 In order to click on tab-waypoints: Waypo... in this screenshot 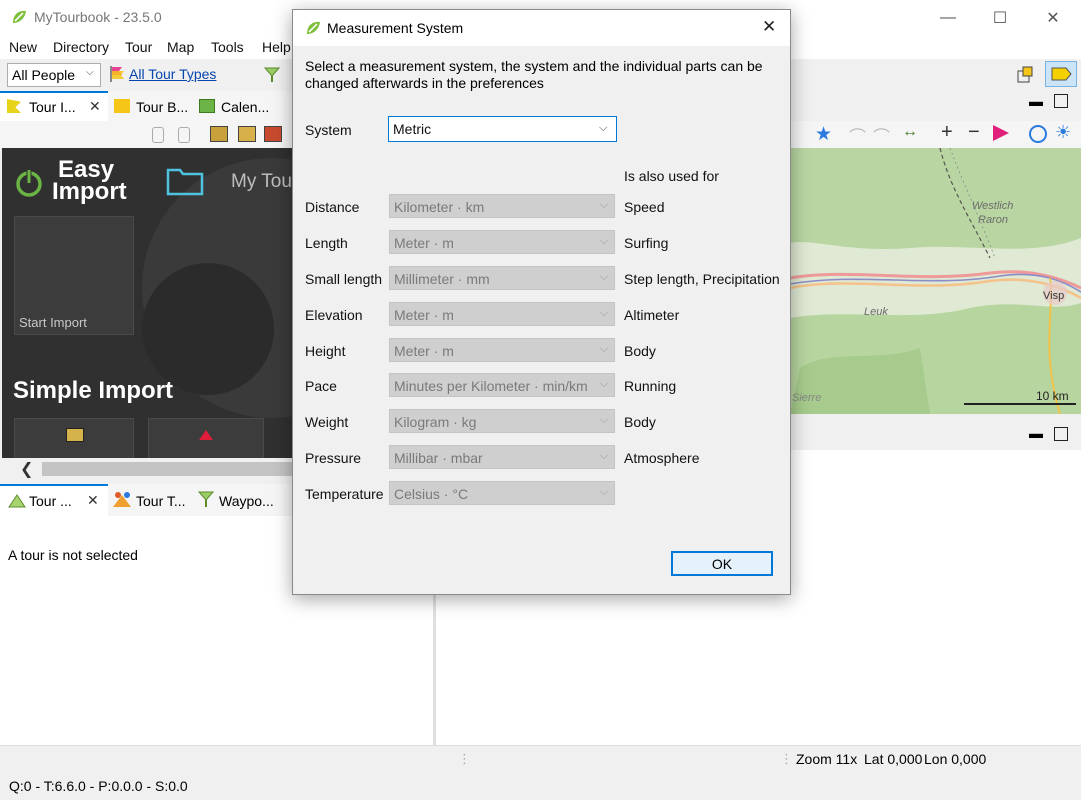, I will do `click(246, 501)`.